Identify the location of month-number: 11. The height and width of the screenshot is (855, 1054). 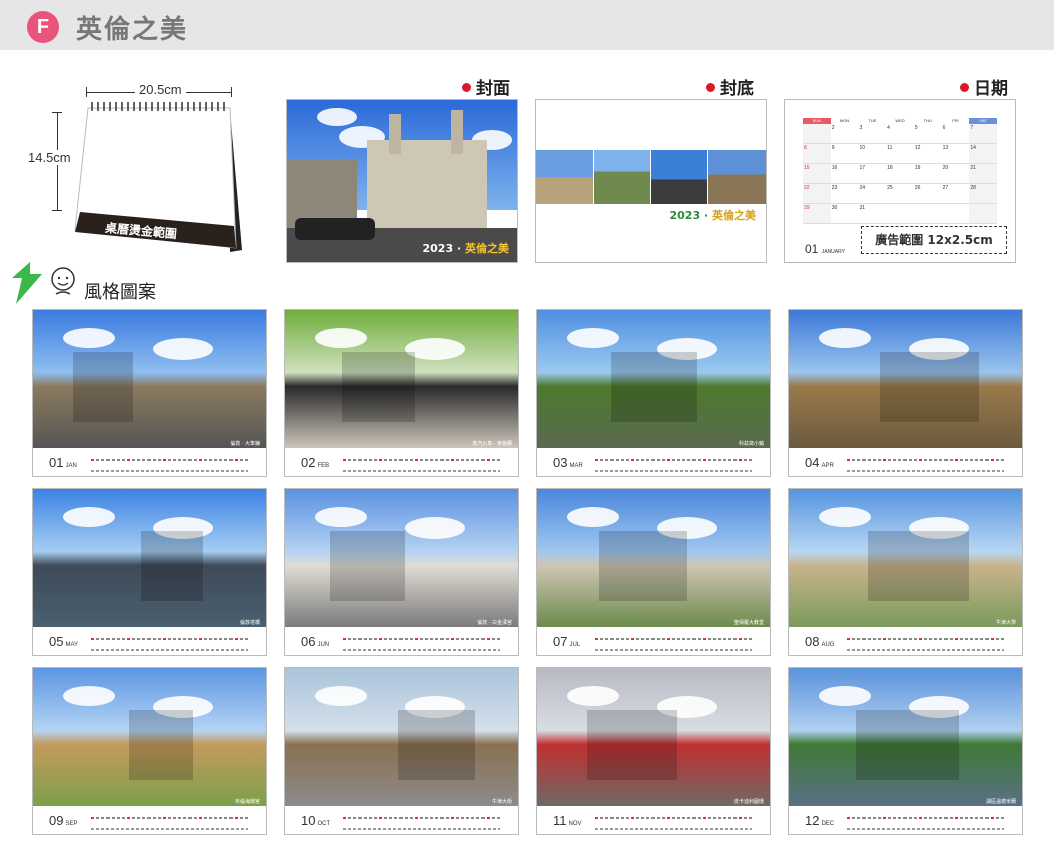
(560, 820).